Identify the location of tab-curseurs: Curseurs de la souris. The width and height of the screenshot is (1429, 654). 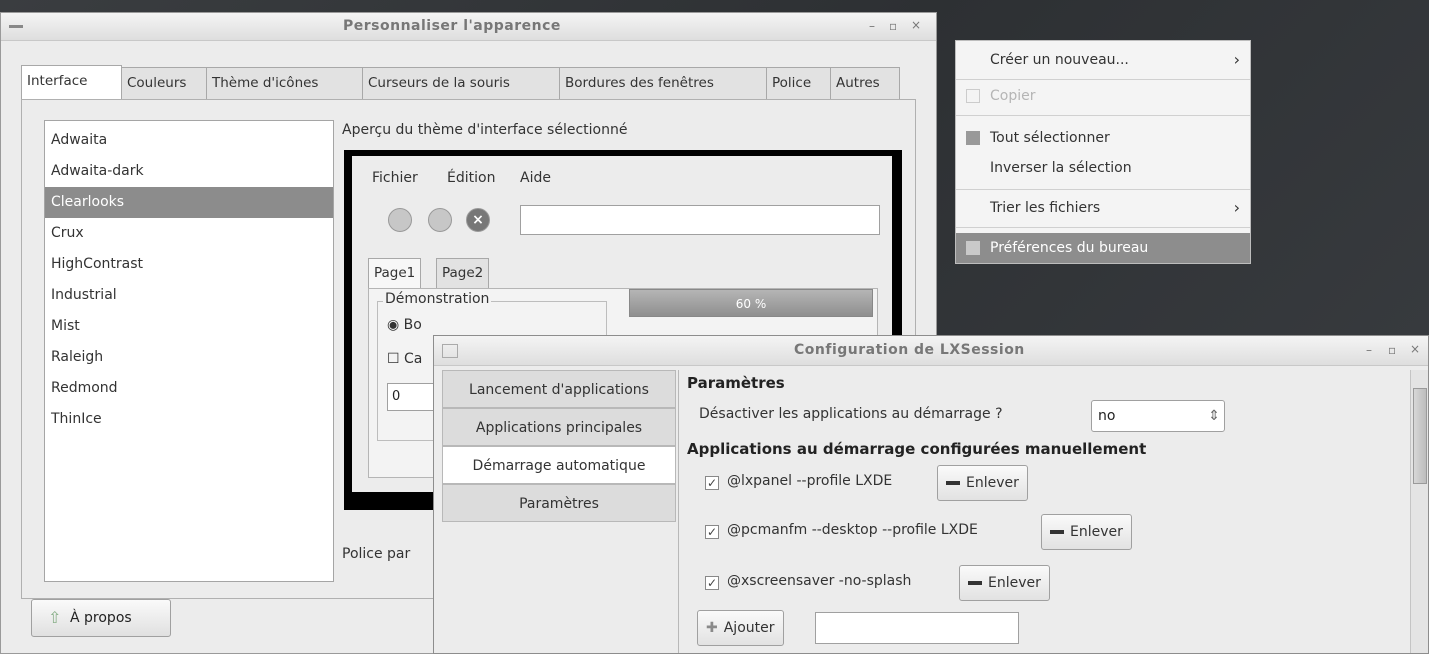
(461, 83).